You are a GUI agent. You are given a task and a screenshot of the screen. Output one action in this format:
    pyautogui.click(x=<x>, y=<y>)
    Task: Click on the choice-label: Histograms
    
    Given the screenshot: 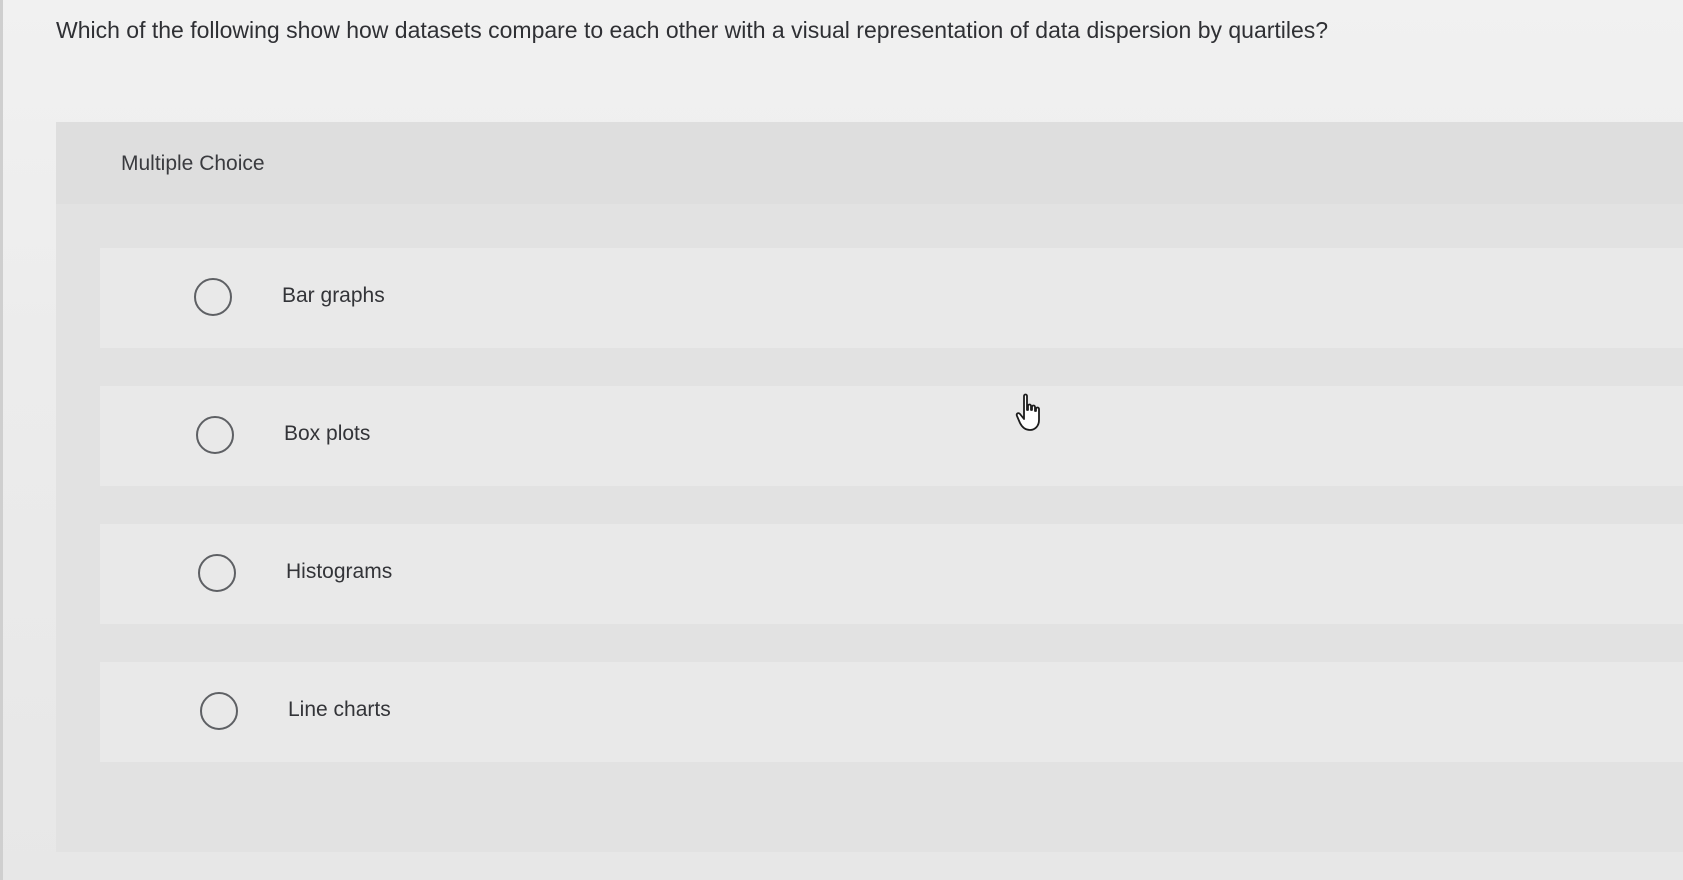 What is the action you would take?
    pyautogui.click(x=339, y=571)
    